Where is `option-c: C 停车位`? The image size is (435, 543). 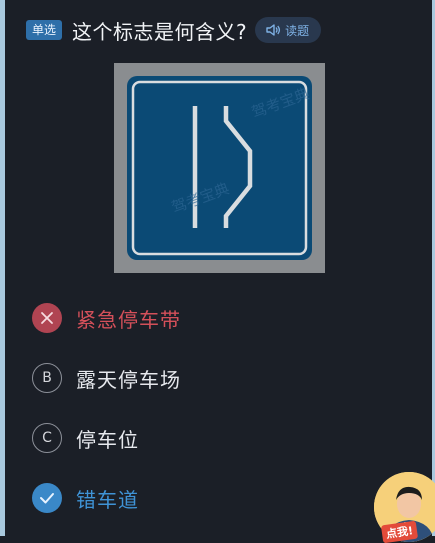
option-c: C 停车位 is located at coordinates (85, 438).